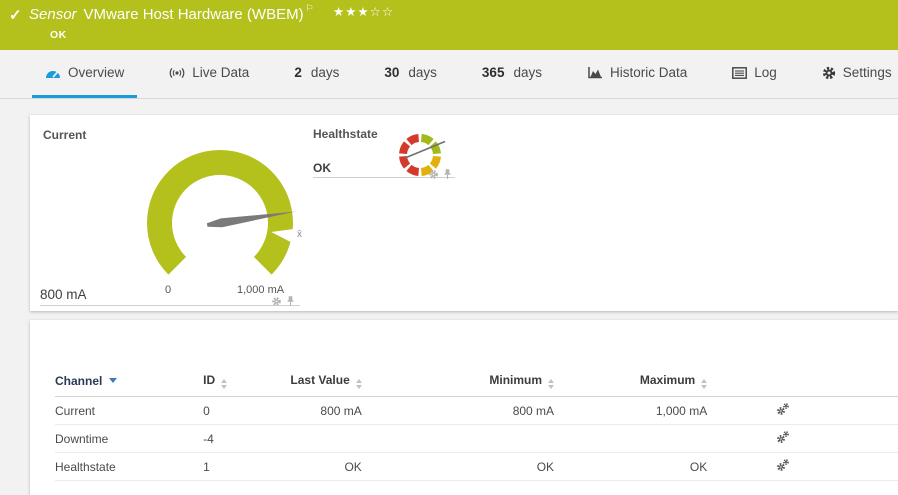 This screenshot has width=898, height=495. What do you see at coordinates (765, 72) in the screenshot?
I see `tab-label: Log` at bounding box center [765, 72].